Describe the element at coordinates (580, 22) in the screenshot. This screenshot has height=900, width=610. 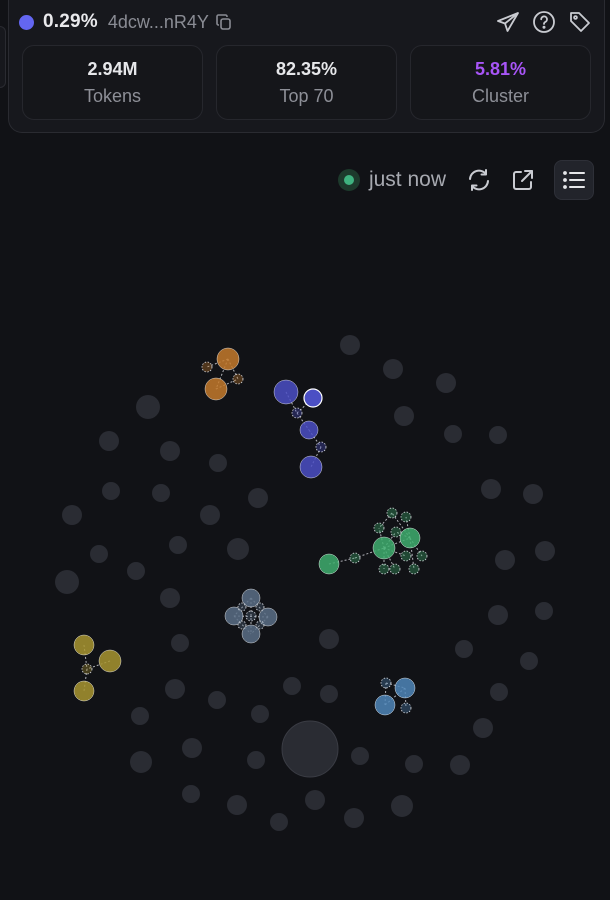
I see `tag-icon` at that location.